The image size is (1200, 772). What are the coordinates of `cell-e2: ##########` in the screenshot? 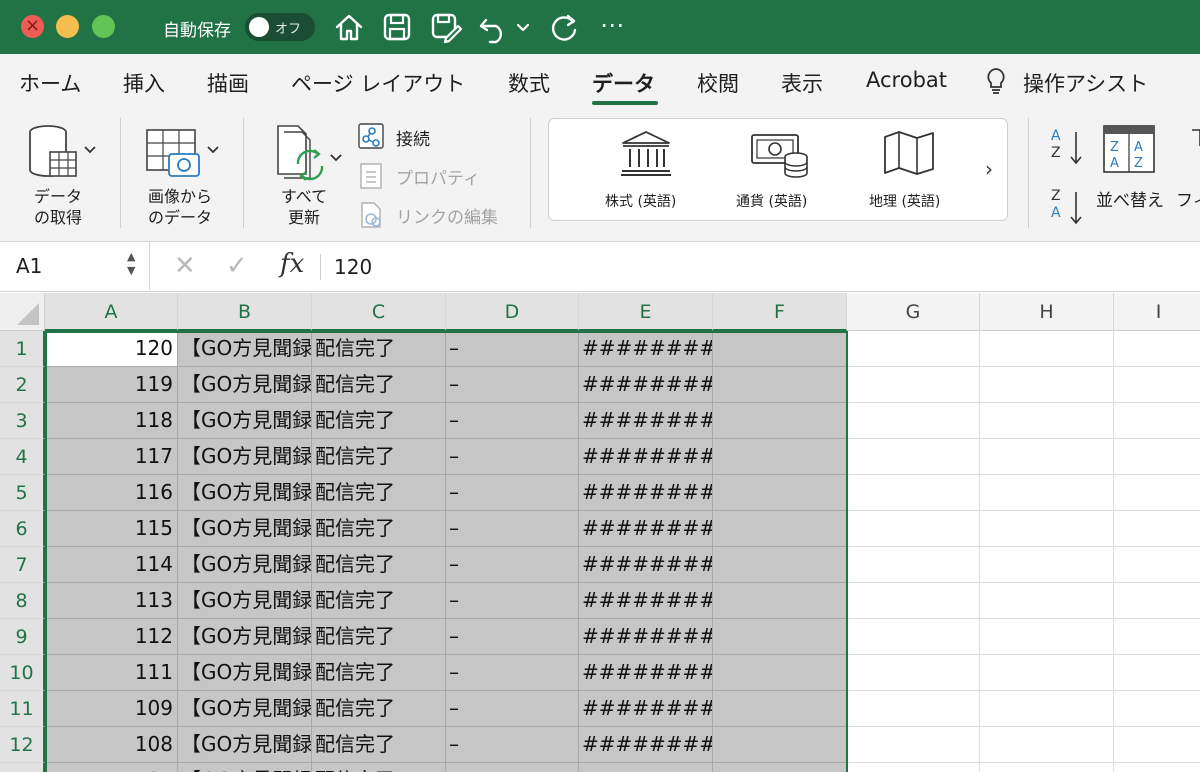 It's located at (646, 385).